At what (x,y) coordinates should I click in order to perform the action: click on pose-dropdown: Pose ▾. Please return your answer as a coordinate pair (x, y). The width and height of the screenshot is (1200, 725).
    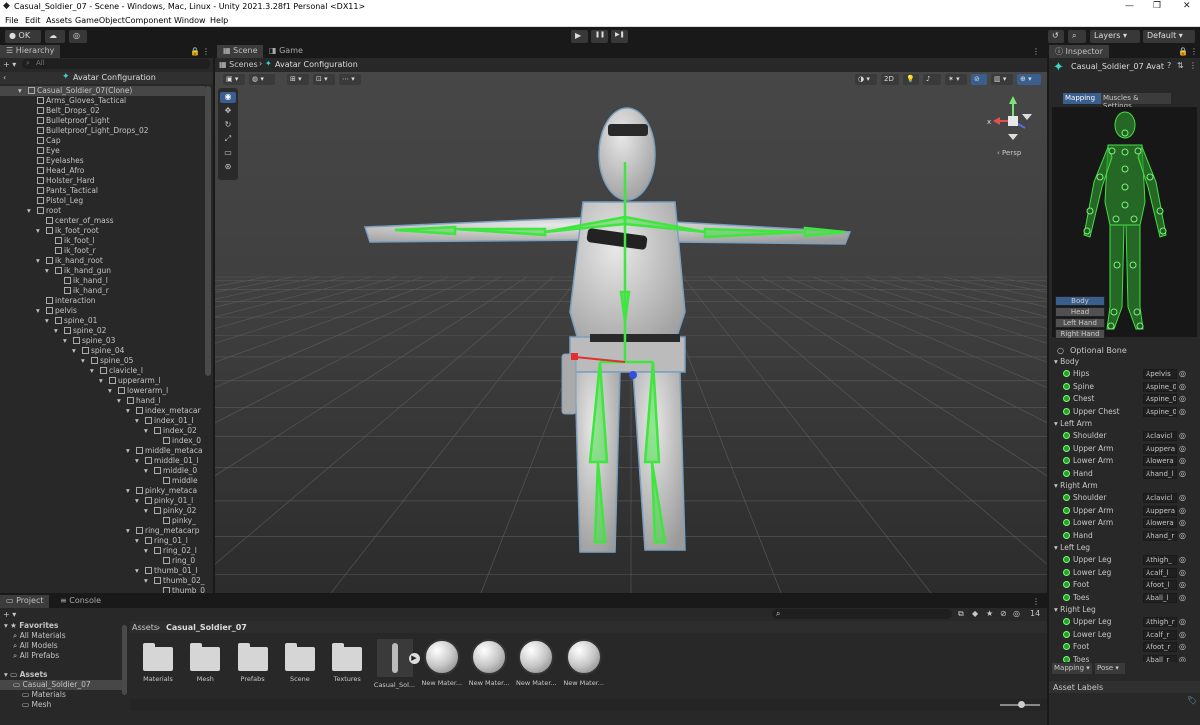
    Looking at the image, I should click on (1110, 668).